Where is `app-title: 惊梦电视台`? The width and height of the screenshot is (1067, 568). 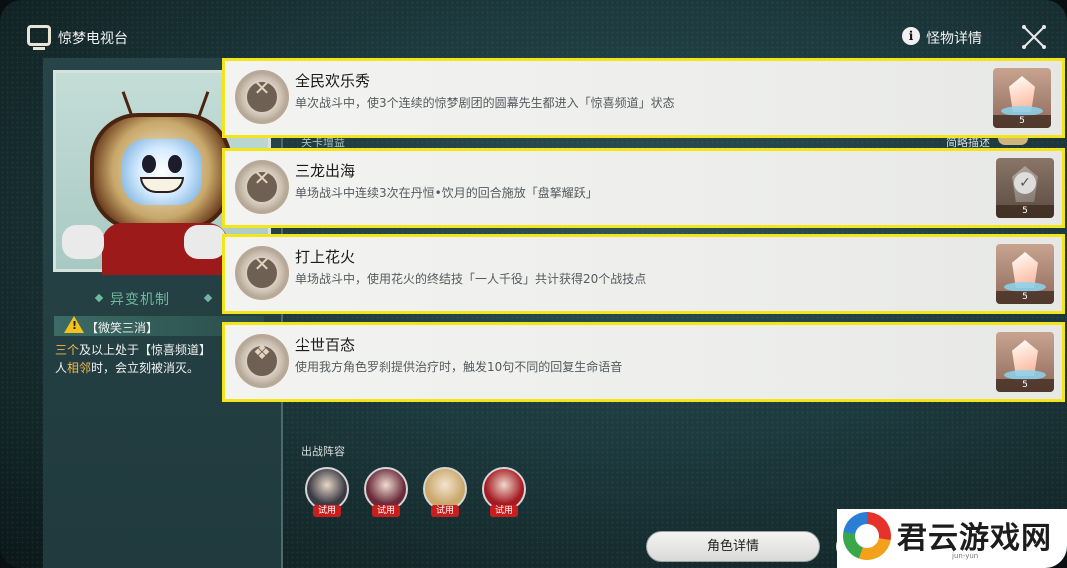
app-title: 惊梦电视台 is located at coordinates (93, 39).